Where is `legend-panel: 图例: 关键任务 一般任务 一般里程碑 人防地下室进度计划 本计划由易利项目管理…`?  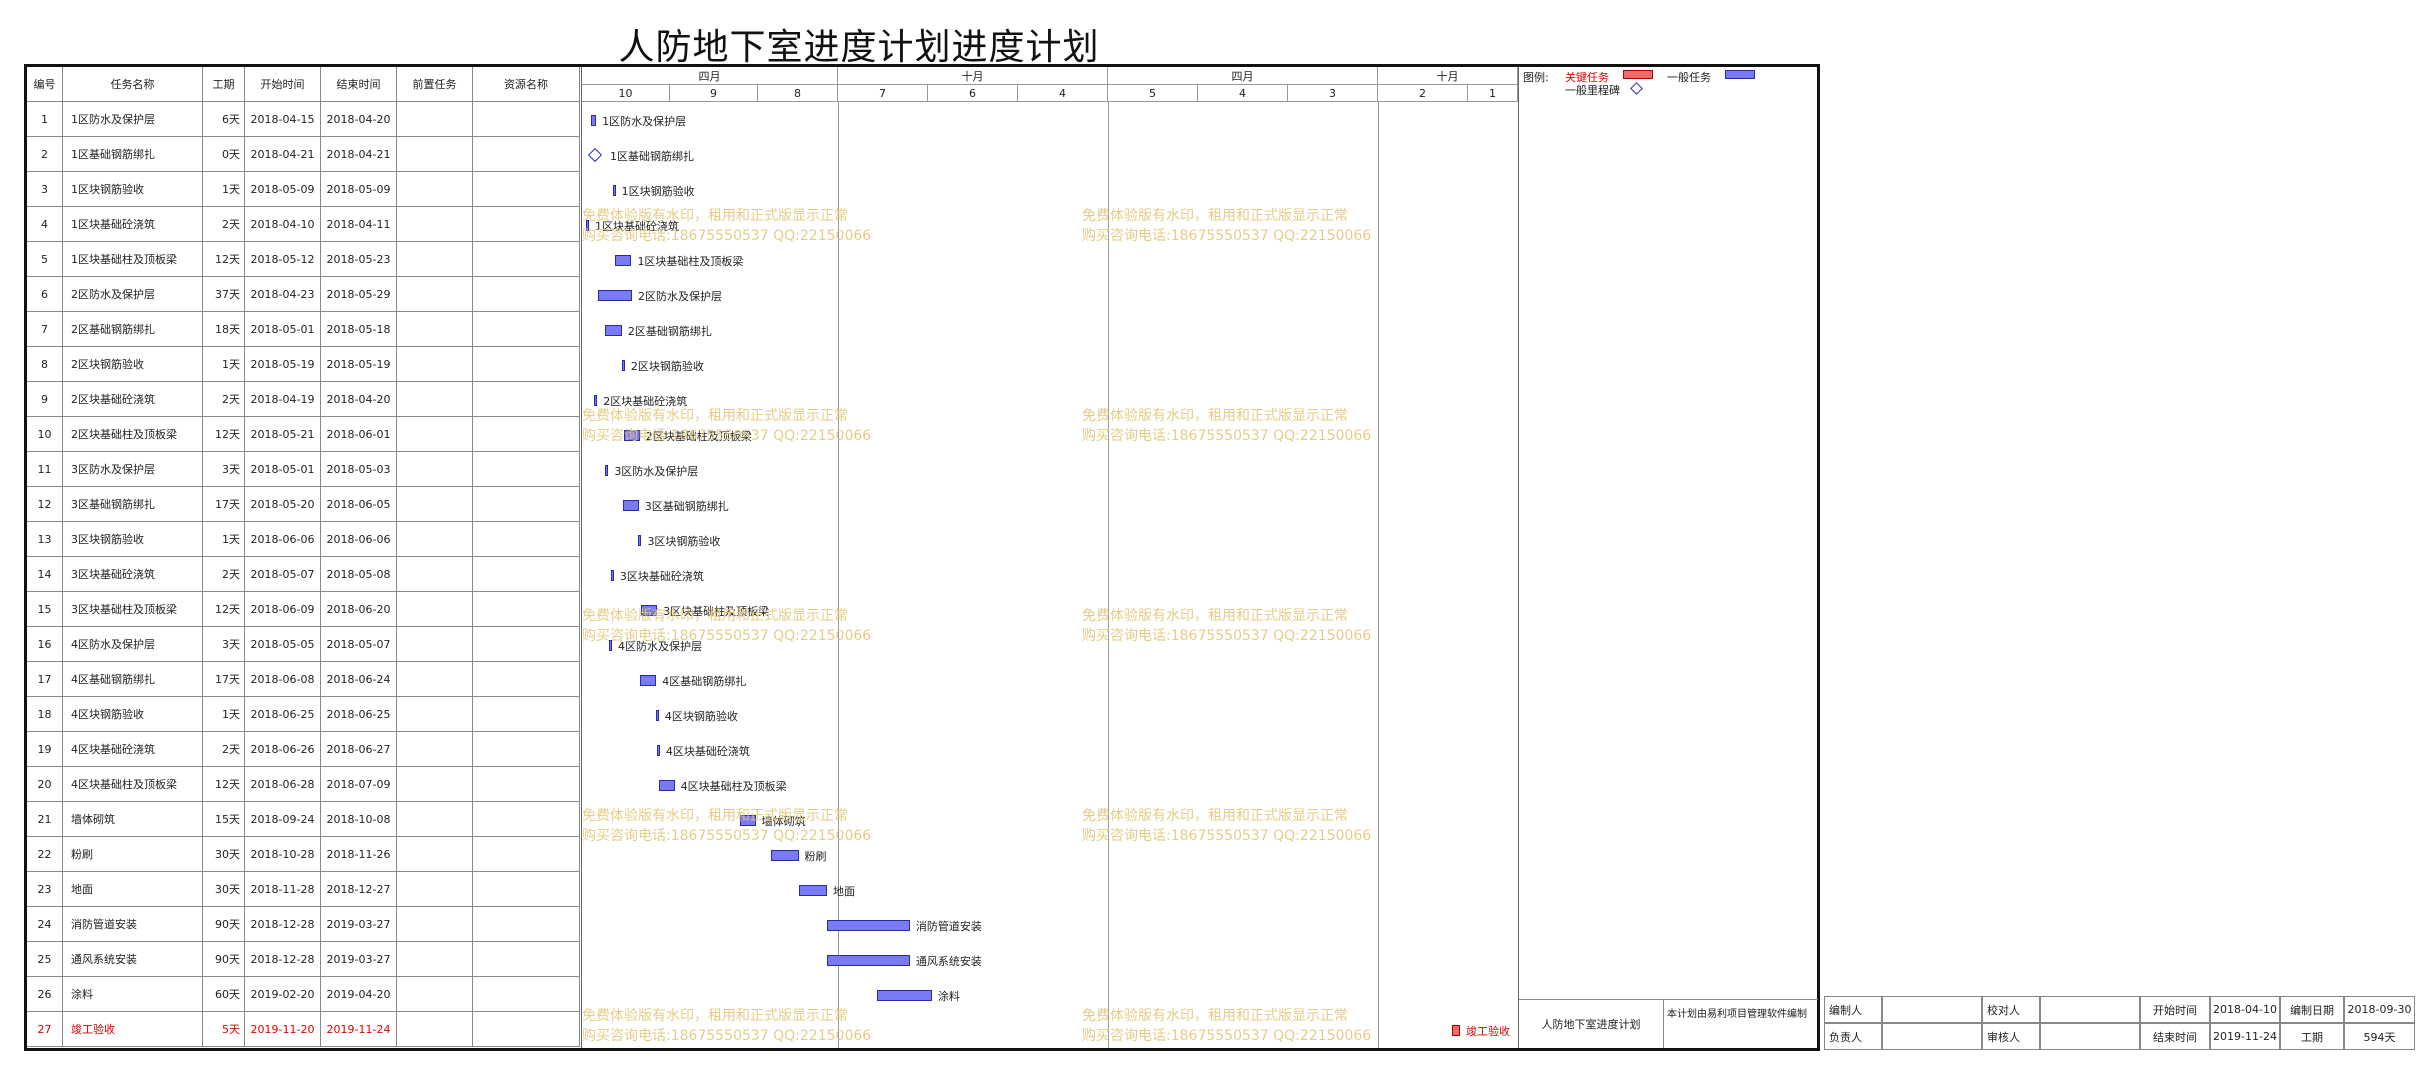 legend-panel: 图例: 关键任务 一般任务 一般里程碑 人防地下室进度计划 本计划由易利项目管理… is located at coordinates (1668, 557).